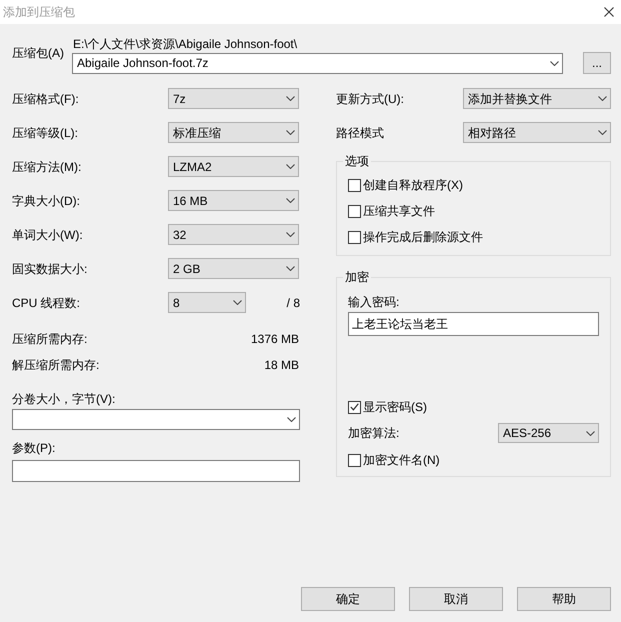 The width and height of the screenshot is (621, 622). Describe the element at coordinates (233, 268) in the screenshot. I see `dropdown: 2 GB` at that location.